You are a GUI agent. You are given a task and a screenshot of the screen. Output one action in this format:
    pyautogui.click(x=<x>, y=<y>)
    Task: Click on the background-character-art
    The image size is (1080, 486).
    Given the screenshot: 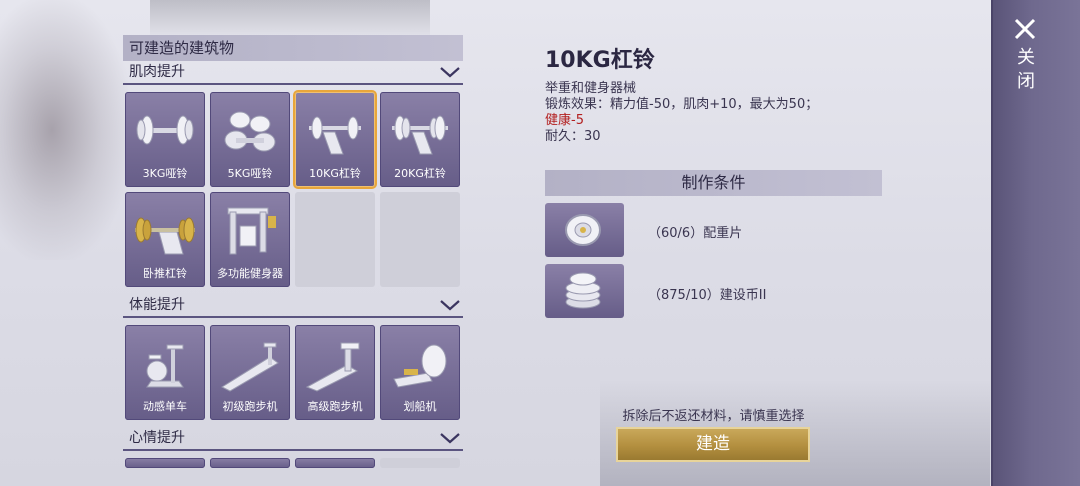 What is the action you would take?
    pyautogui.click(x=65, y=130)
    